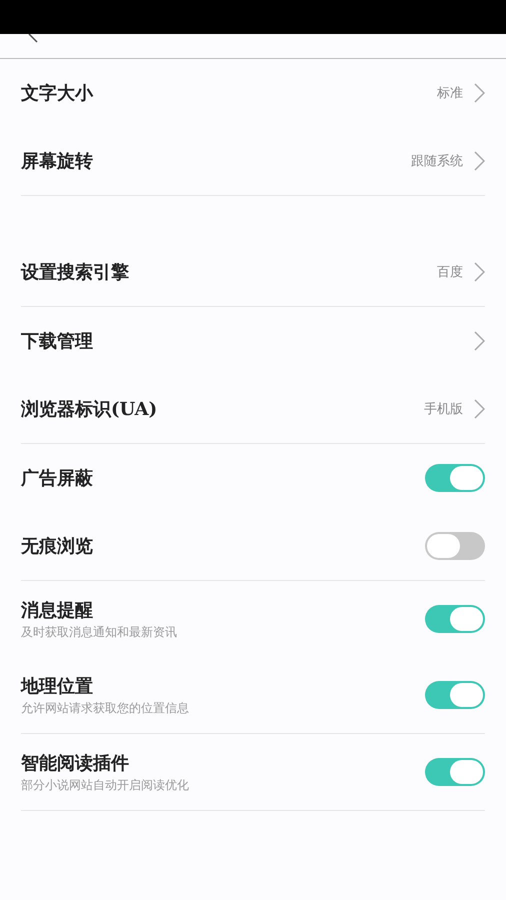  Describe the element at coordinates (57, 686) in the screenshot. I see `setting-label: 地理位置` at that location.